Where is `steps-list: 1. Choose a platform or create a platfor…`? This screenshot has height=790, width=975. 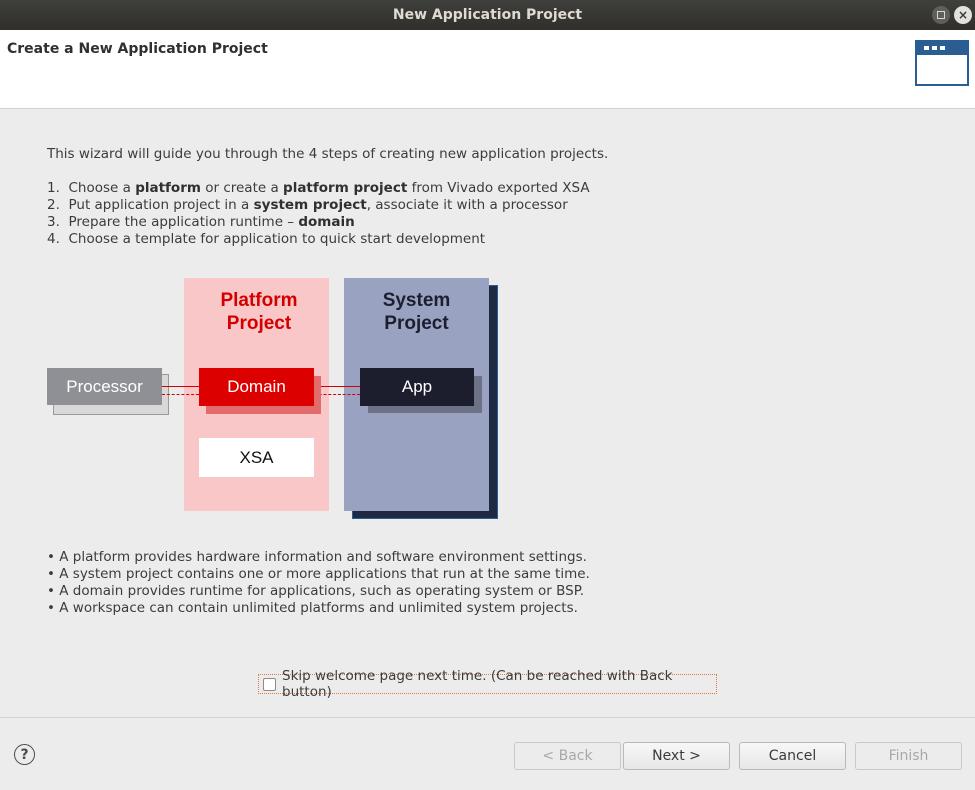 steps-list: 1. Choose a platform or create a platfor… is located at coordinates (318, 214).